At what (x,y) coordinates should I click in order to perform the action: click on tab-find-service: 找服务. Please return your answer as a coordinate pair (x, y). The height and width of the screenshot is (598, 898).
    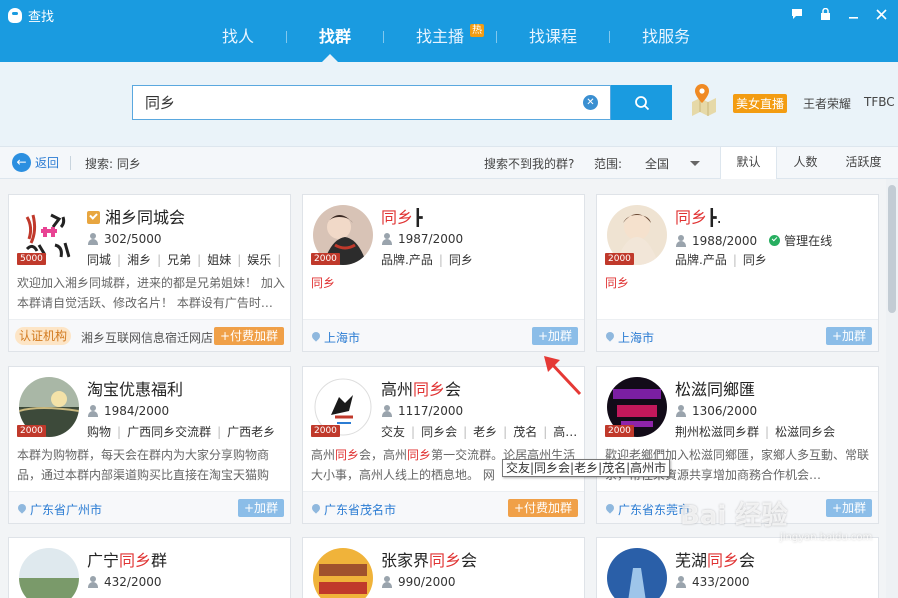
    Looking at the image, I should click on (666, 37).